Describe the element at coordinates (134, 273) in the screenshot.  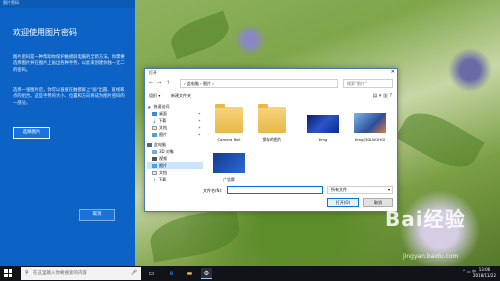
I see `microphone-icon: 🎤︎` at that location.